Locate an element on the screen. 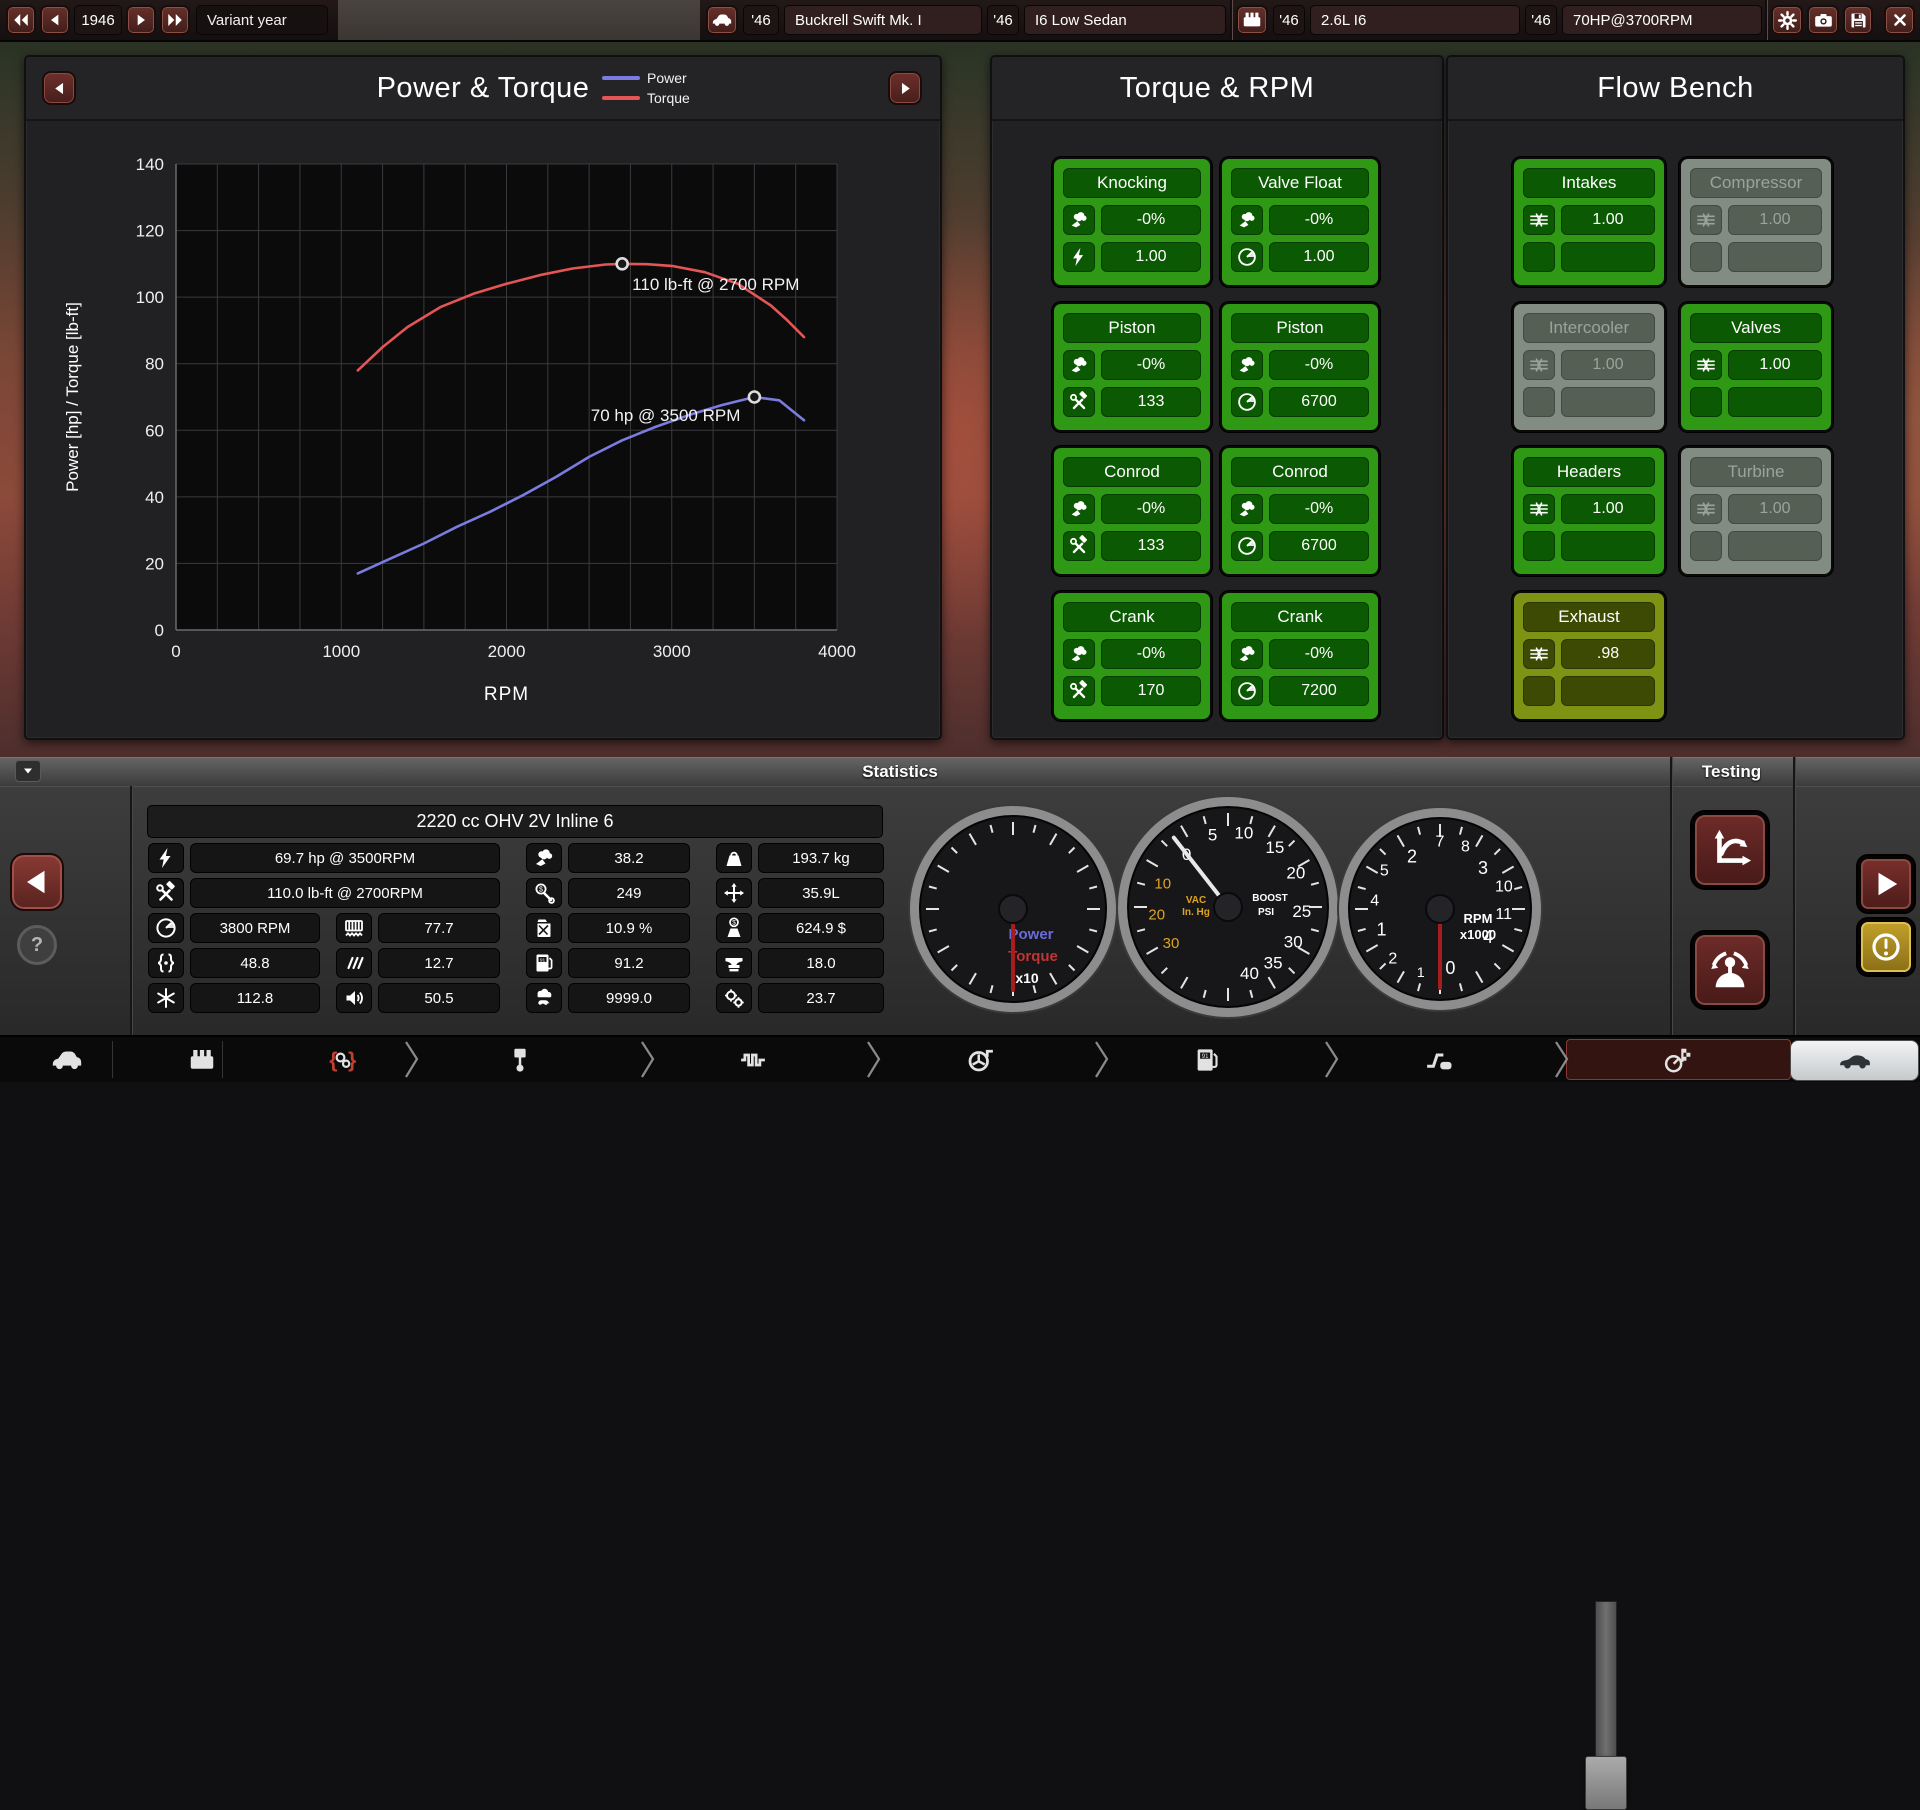  card-conrod: Conrod -0% 6700 is located at coordinates (1300, 511).